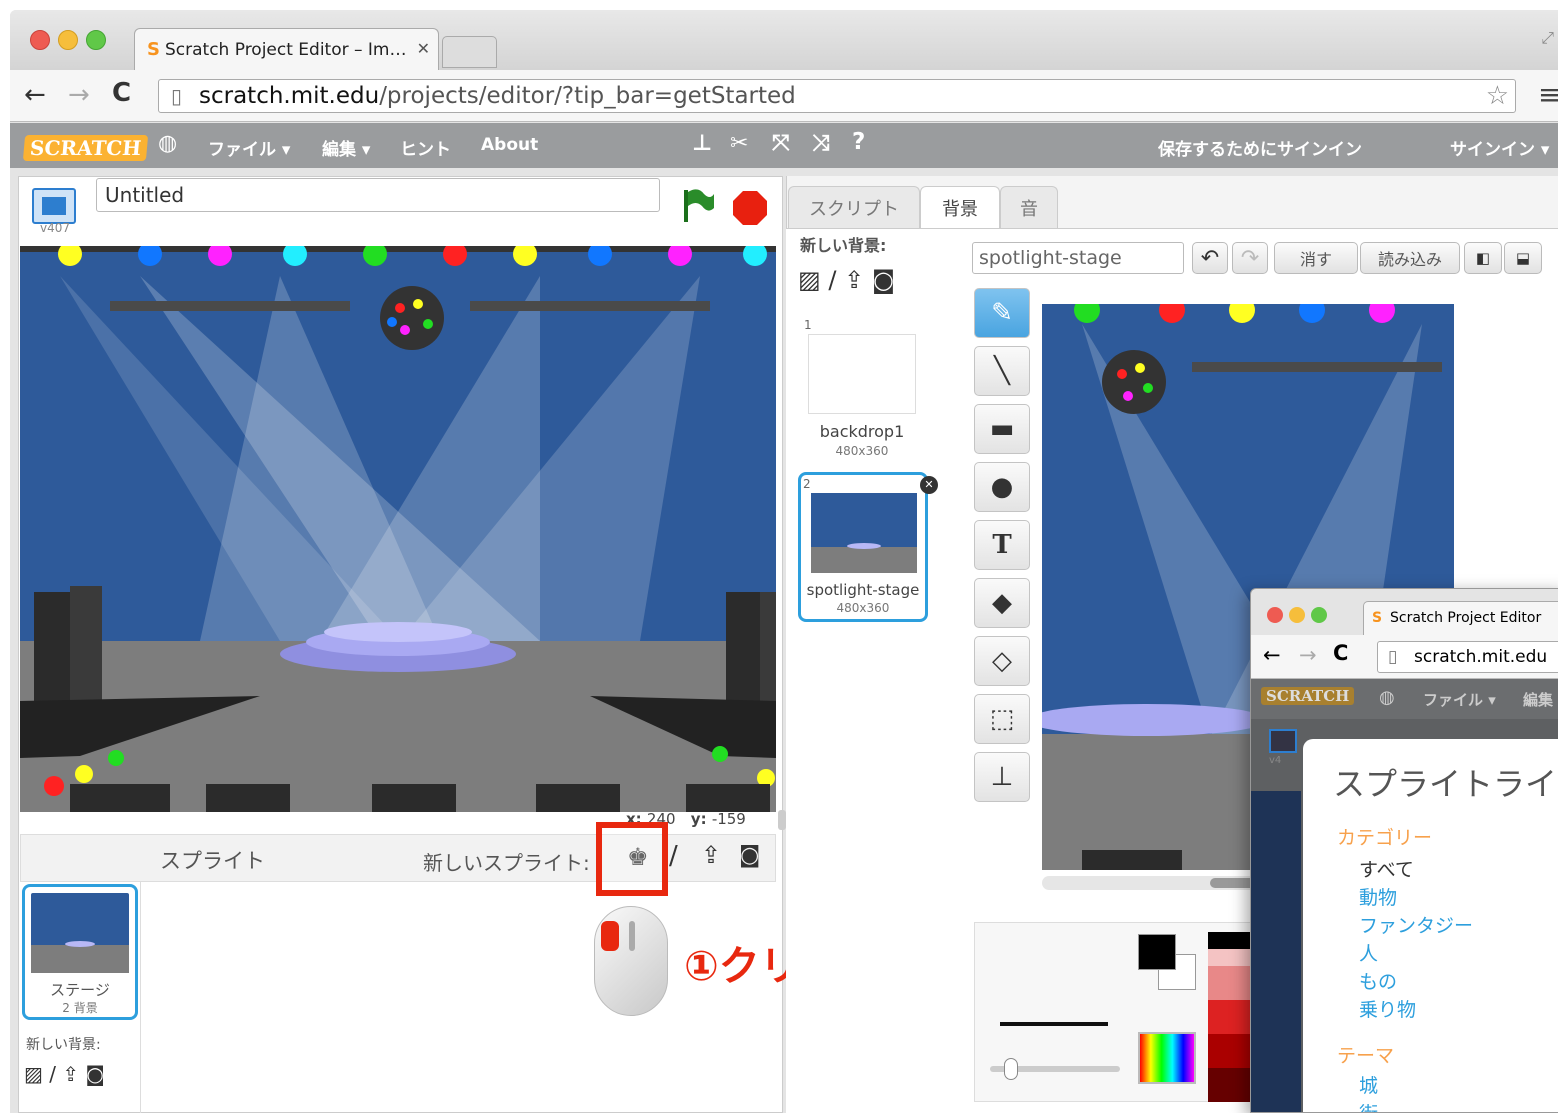 This screenshot has height=1113, width=1558. What do you see at coordinates (1002, 661) in the screenshot?
I see `eraser-tool-icon: ◇` at bounding box center [1002, 661].